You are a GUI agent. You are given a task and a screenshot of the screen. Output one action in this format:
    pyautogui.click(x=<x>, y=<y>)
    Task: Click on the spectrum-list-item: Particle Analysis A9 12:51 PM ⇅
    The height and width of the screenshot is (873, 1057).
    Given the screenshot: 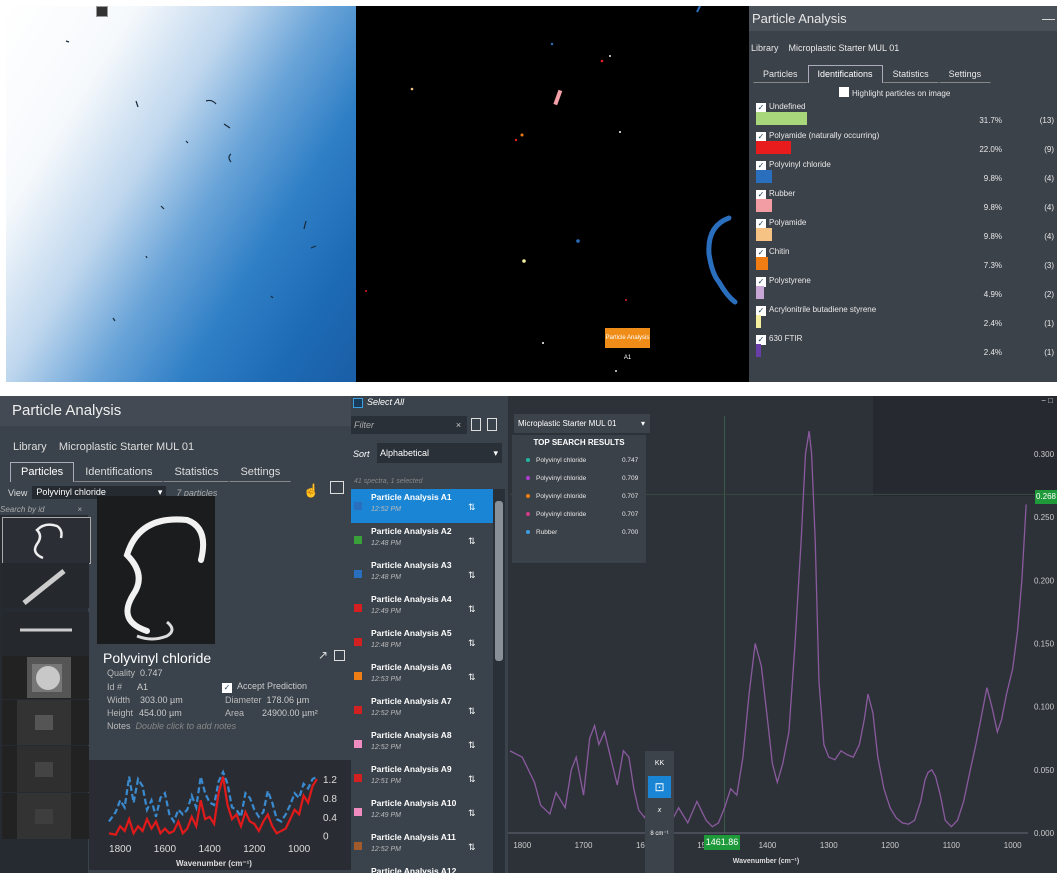 What is the action you would take?
    pyautogui.click(x=422, y=778)
    